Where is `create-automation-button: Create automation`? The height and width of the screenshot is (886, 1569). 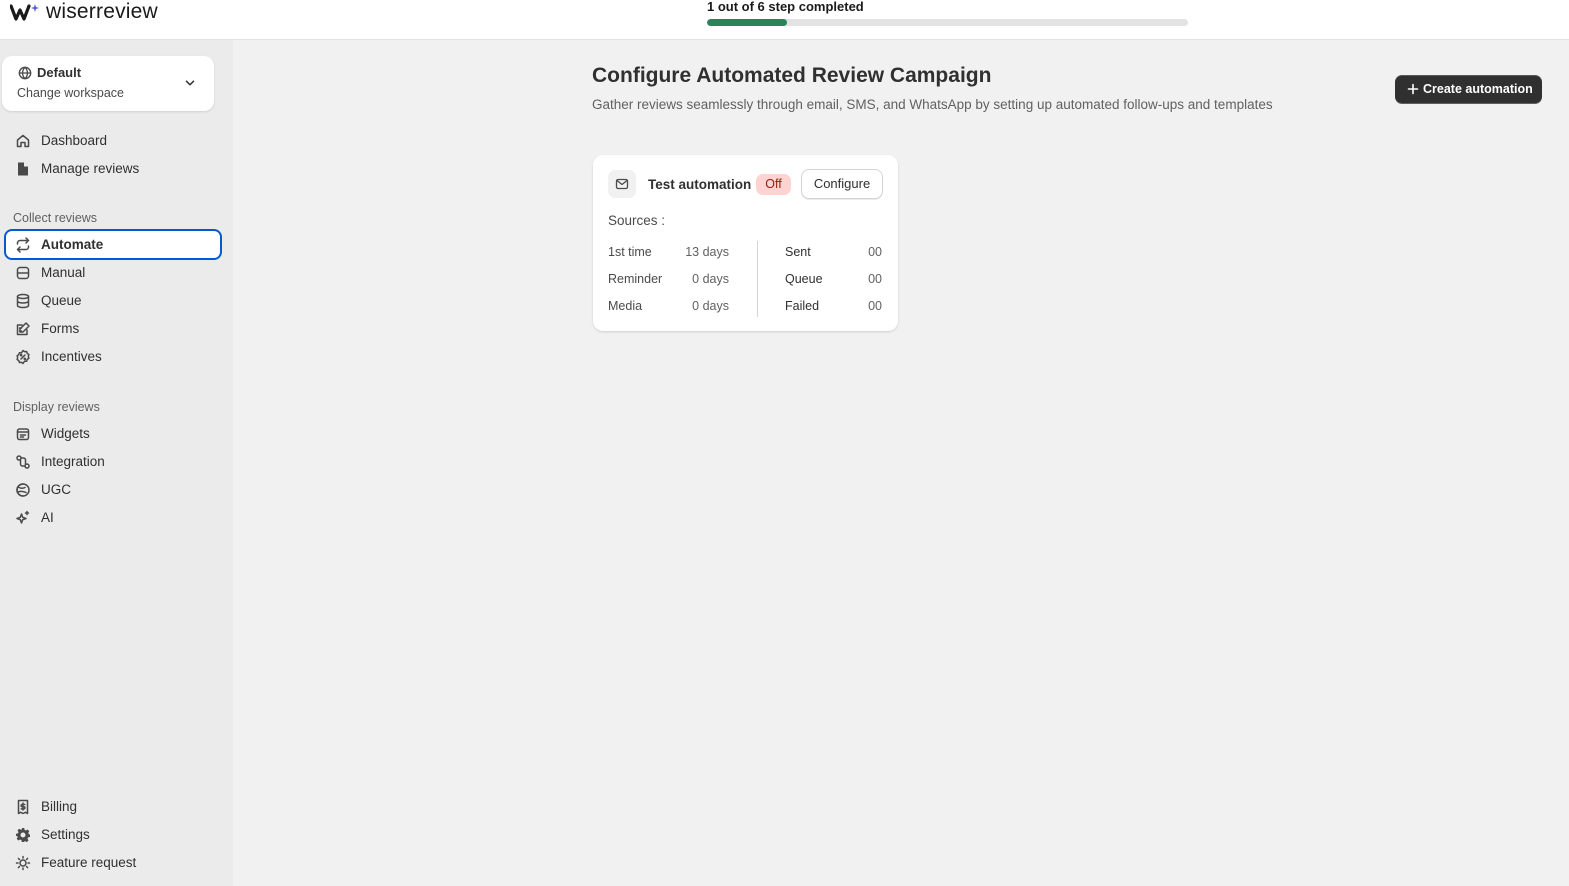 create-automation-button: Create automation is located at coordinates (1468, 89).